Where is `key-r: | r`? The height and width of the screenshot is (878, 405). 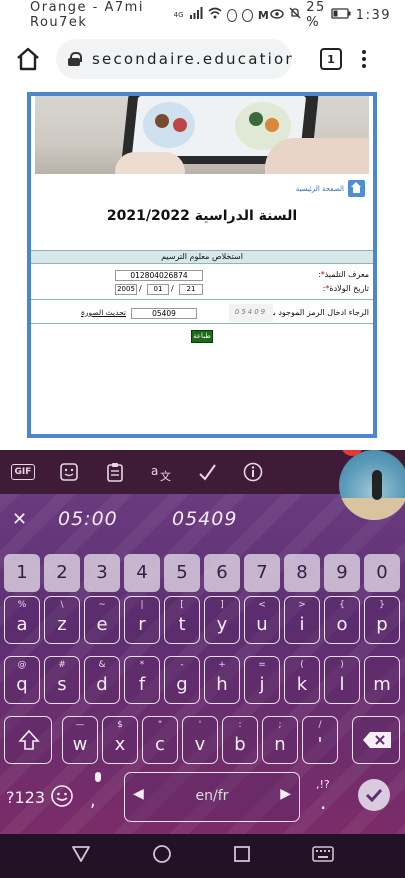
key-r: | r is located at coordinates (142, 620).